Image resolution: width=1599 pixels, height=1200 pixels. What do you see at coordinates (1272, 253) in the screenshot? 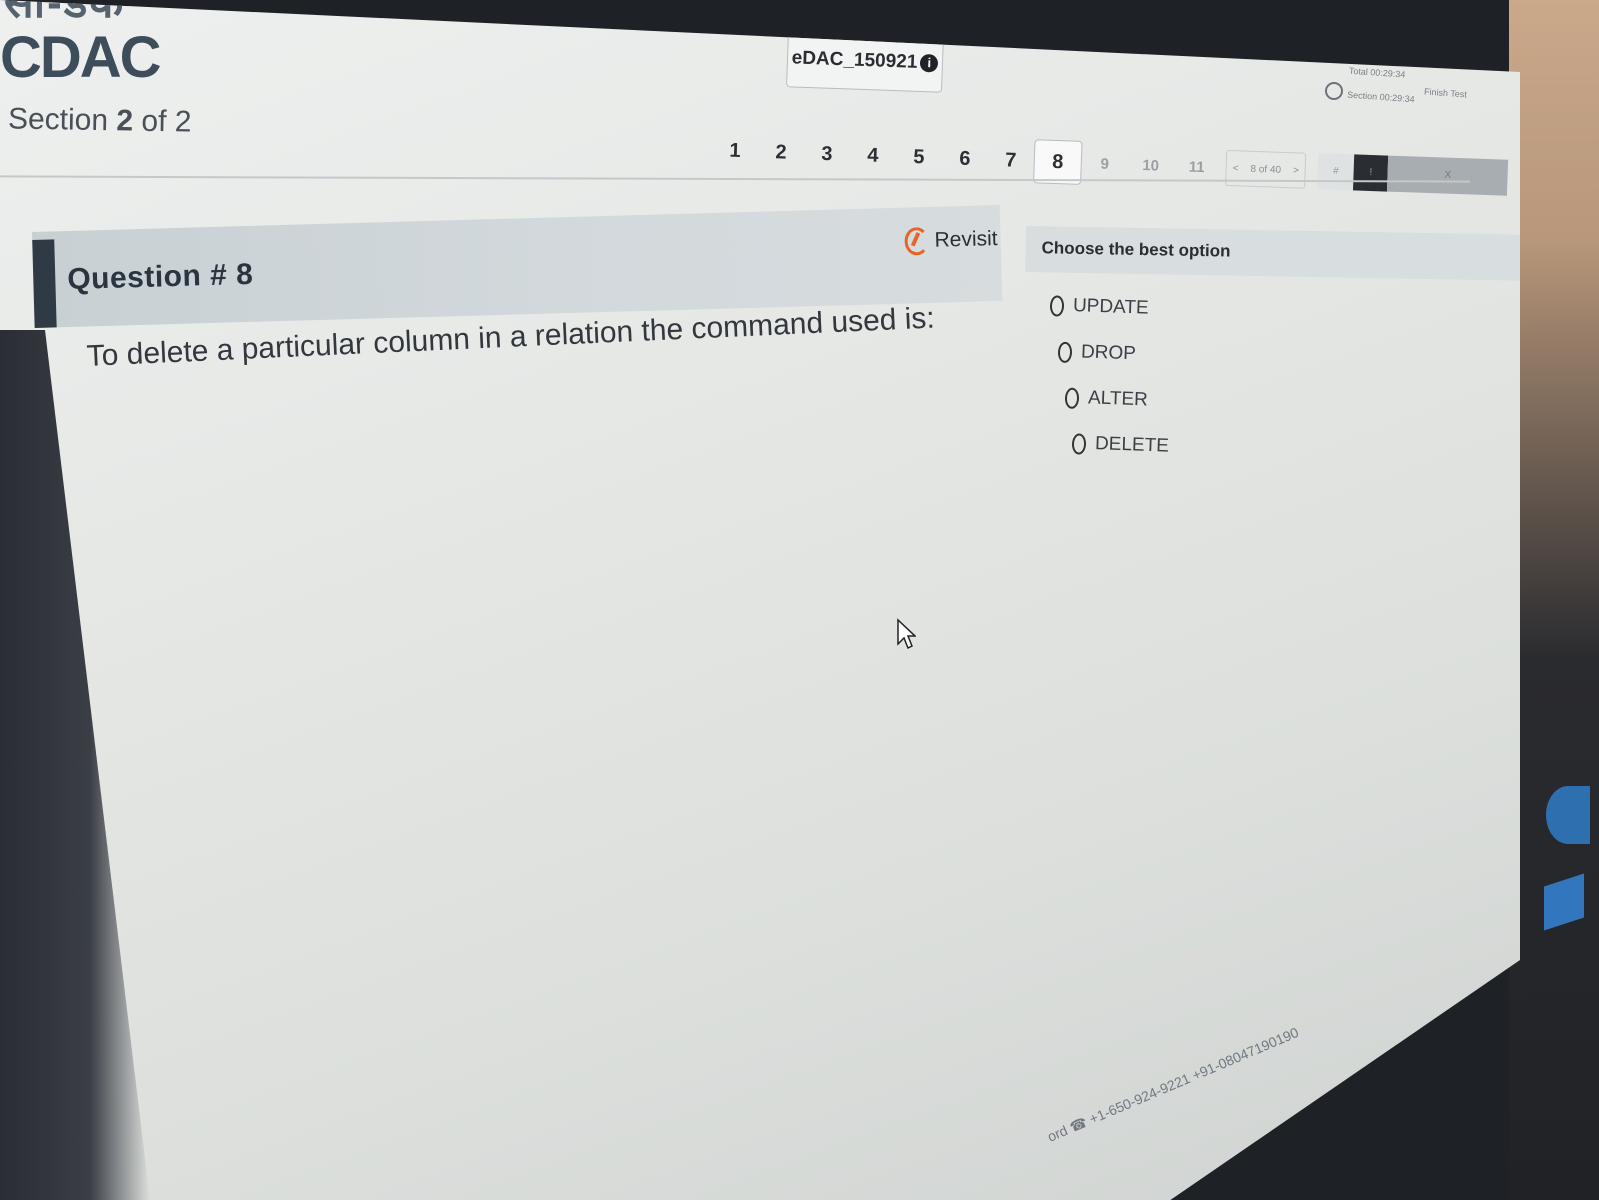
I see `options-header: Choose the best option` at bounding box center [1272, 253].